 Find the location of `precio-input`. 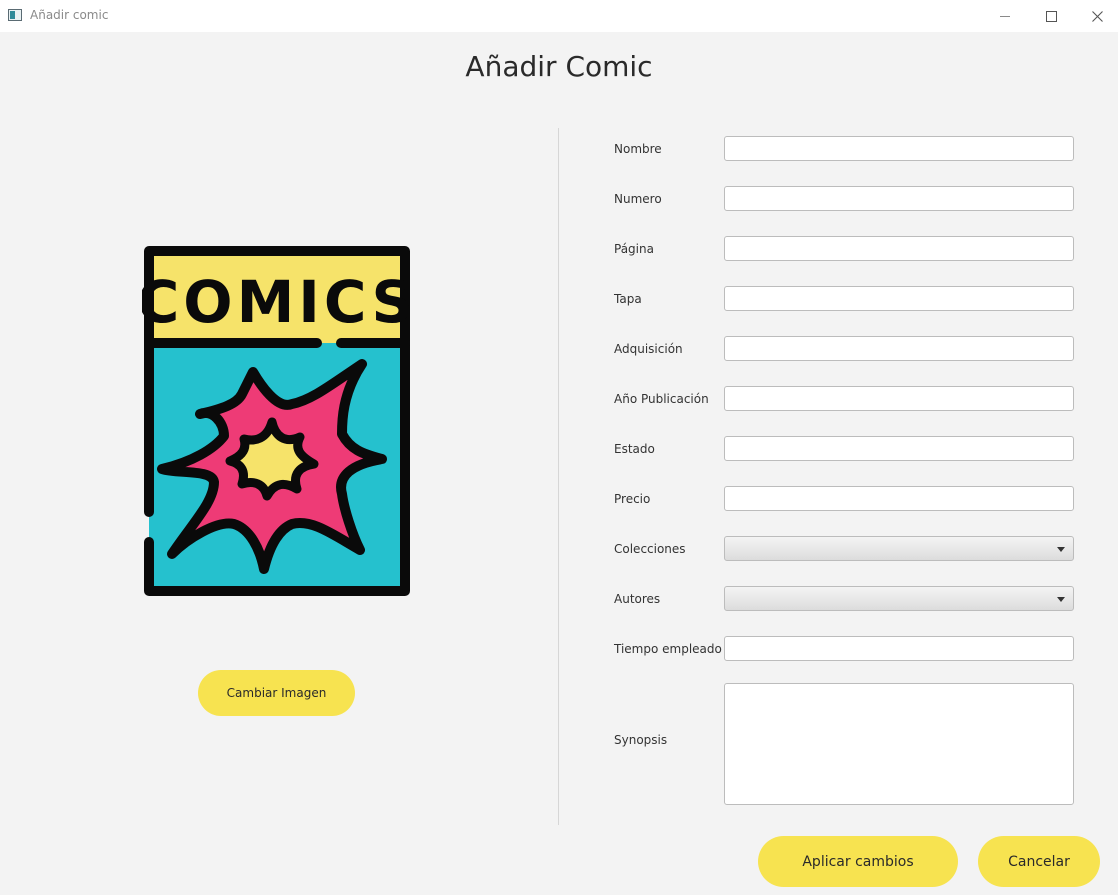

precio-input is located at coordinates (899, 498).